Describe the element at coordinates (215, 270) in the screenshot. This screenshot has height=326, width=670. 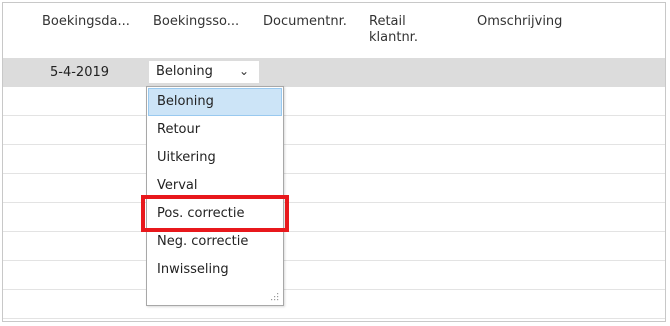
I see `option-inwisseling: Inwisseling` at that location.